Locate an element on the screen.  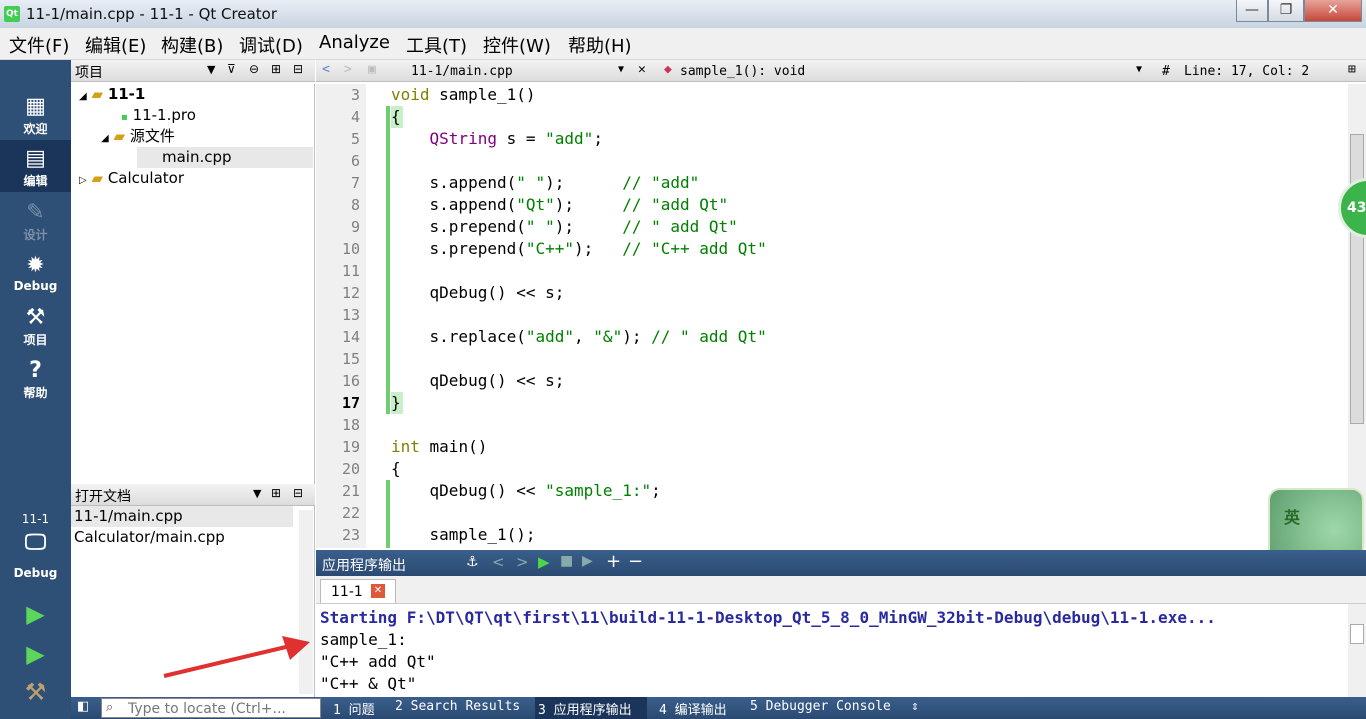
tab-app-output: 3 应用程序输出 is located at coordinates (585, 708).